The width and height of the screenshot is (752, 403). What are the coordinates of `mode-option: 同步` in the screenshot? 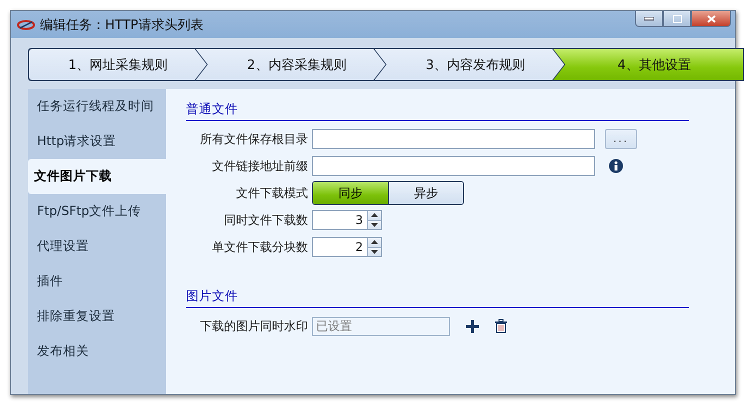 It's located at (350, 193).